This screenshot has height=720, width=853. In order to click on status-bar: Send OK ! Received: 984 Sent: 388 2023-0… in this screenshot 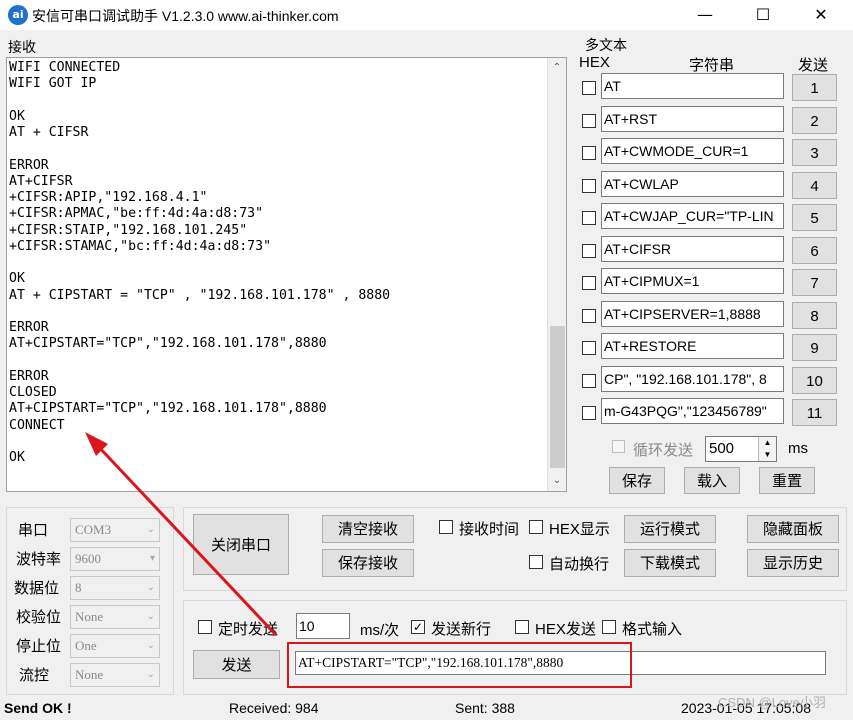, I will do `click(426, 707)`.